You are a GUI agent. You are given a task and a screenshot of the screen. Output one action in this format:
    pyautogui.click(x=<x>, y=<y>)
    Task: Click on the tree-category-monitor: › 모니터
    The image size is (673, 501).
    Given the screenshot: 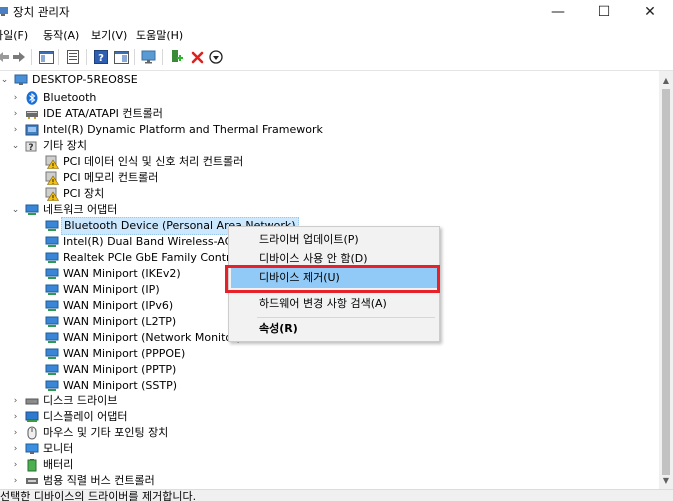 What is the action you would take?
    pyautogui.click(x=42, y=449)
    